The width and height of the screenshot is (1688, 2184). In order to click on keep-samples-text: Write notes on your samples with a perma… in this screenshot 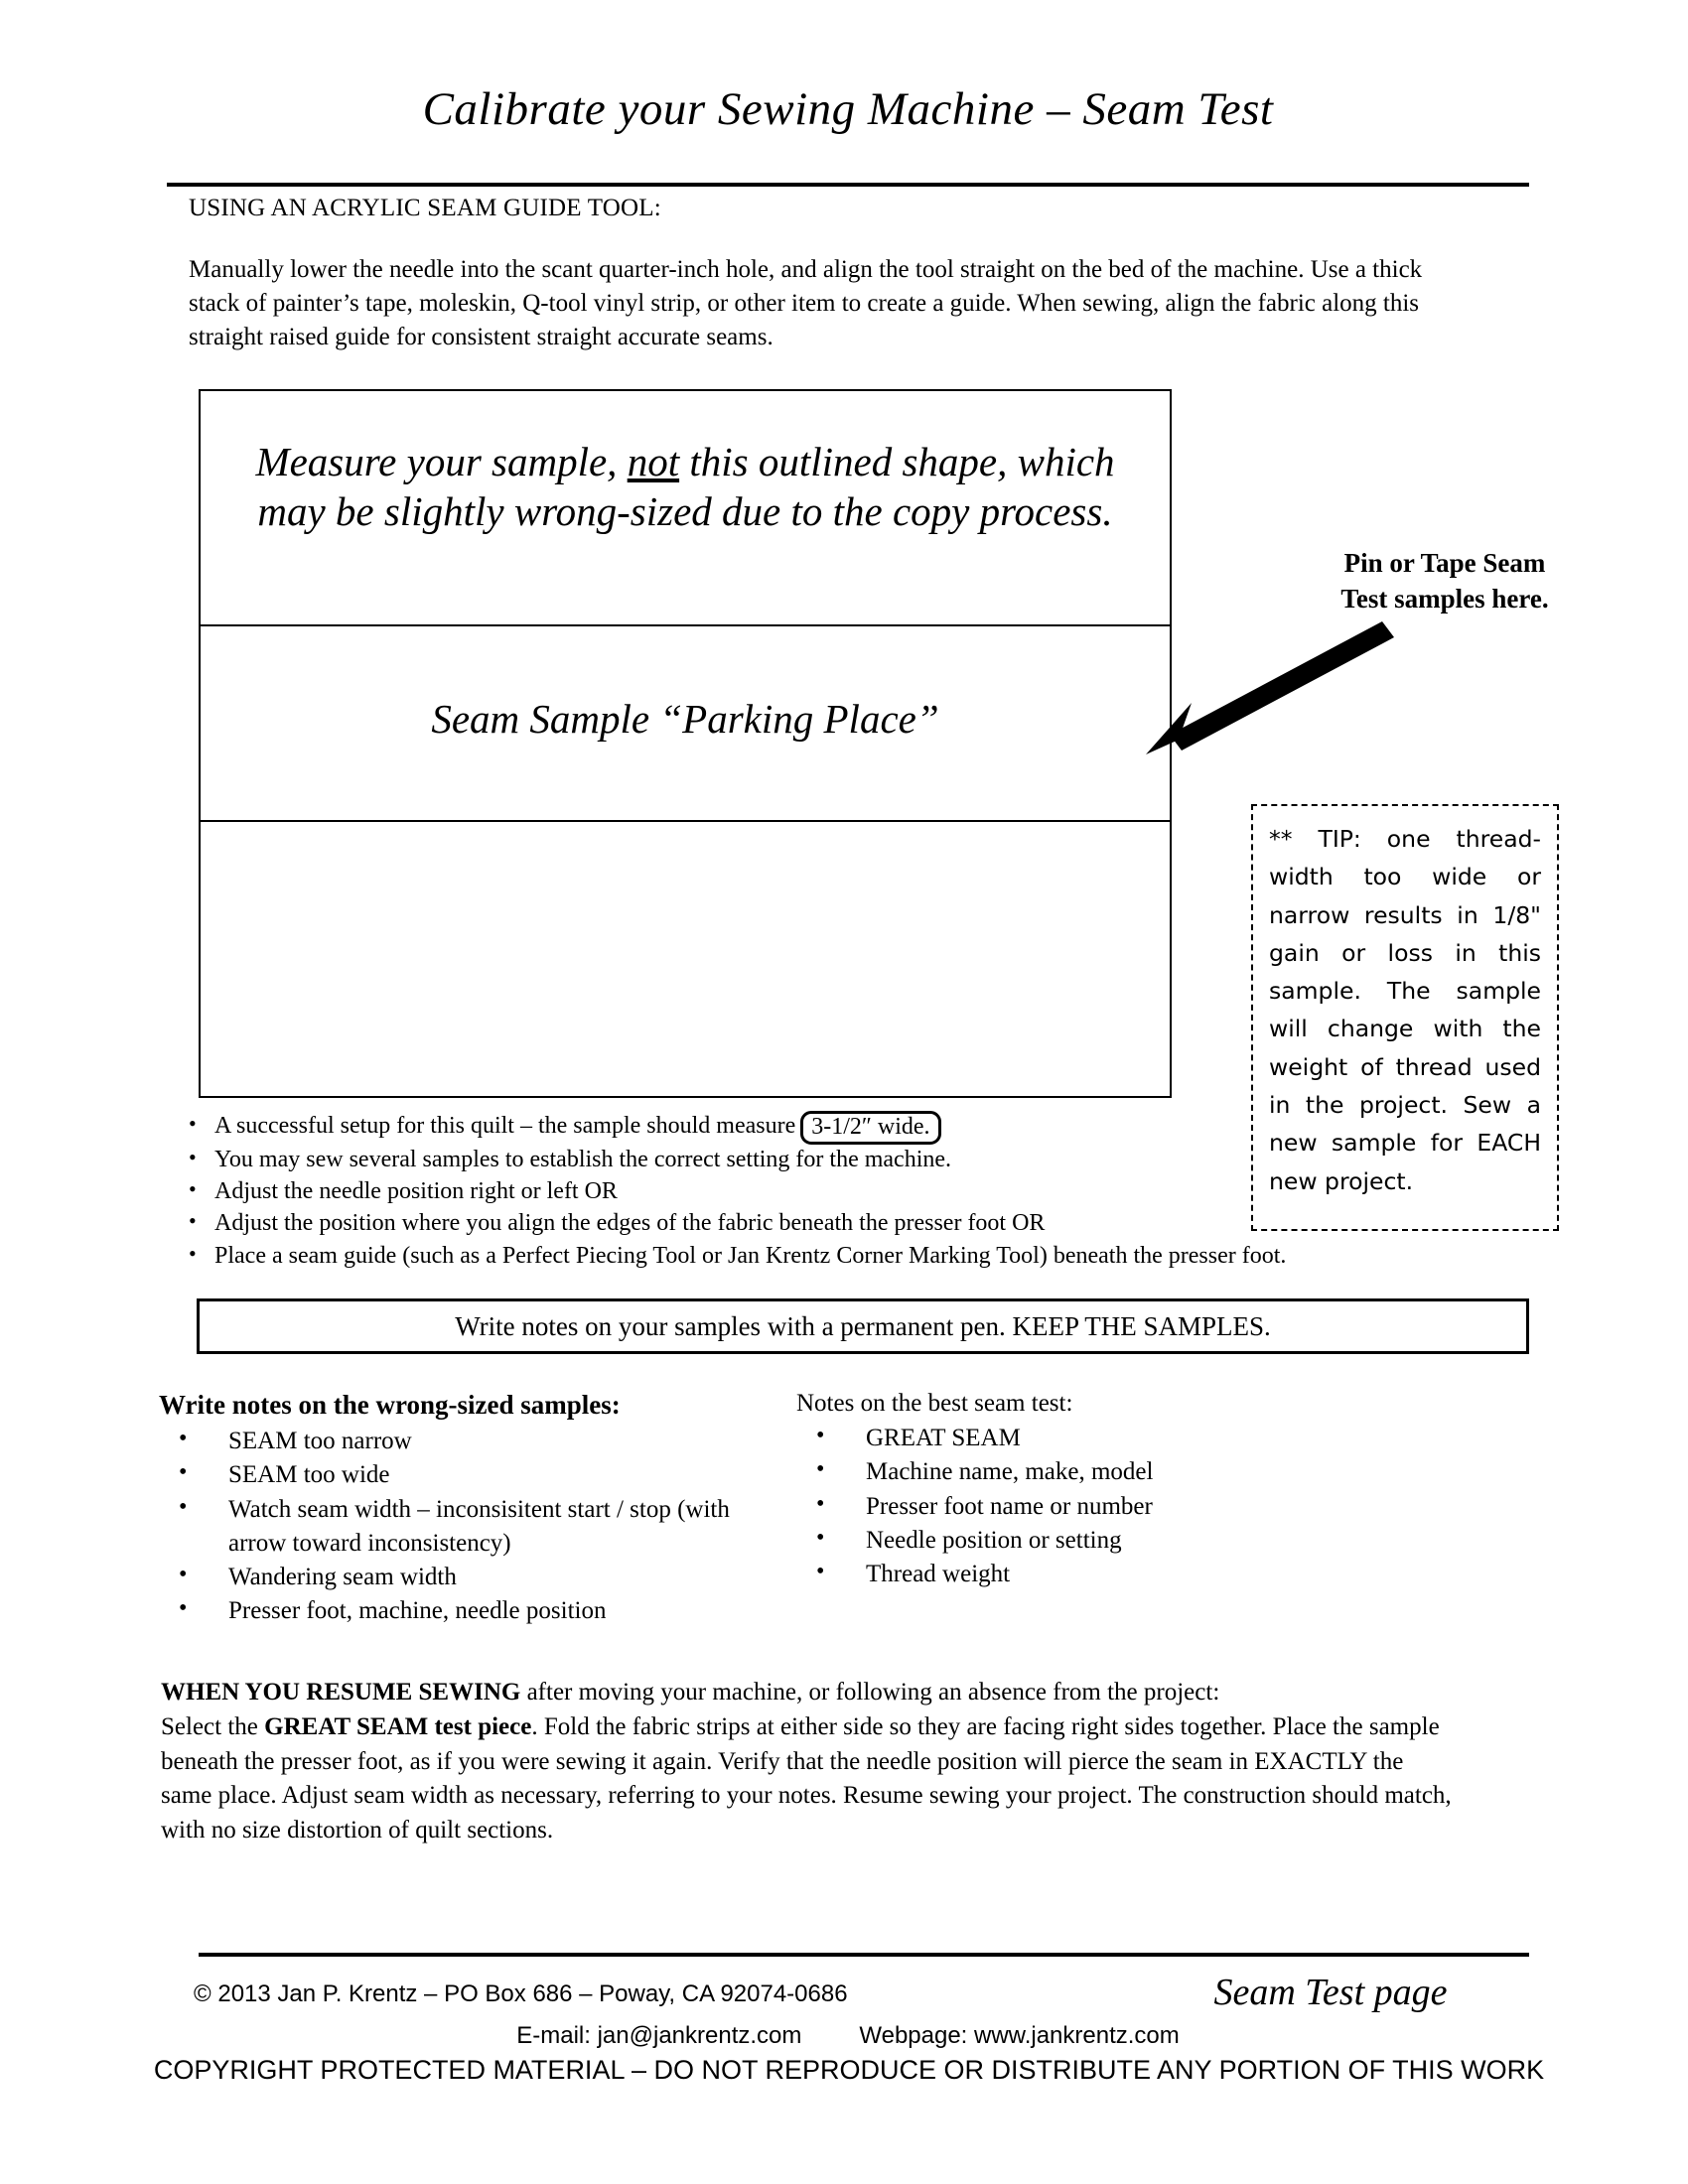, I will do `click(863, 1325)`.